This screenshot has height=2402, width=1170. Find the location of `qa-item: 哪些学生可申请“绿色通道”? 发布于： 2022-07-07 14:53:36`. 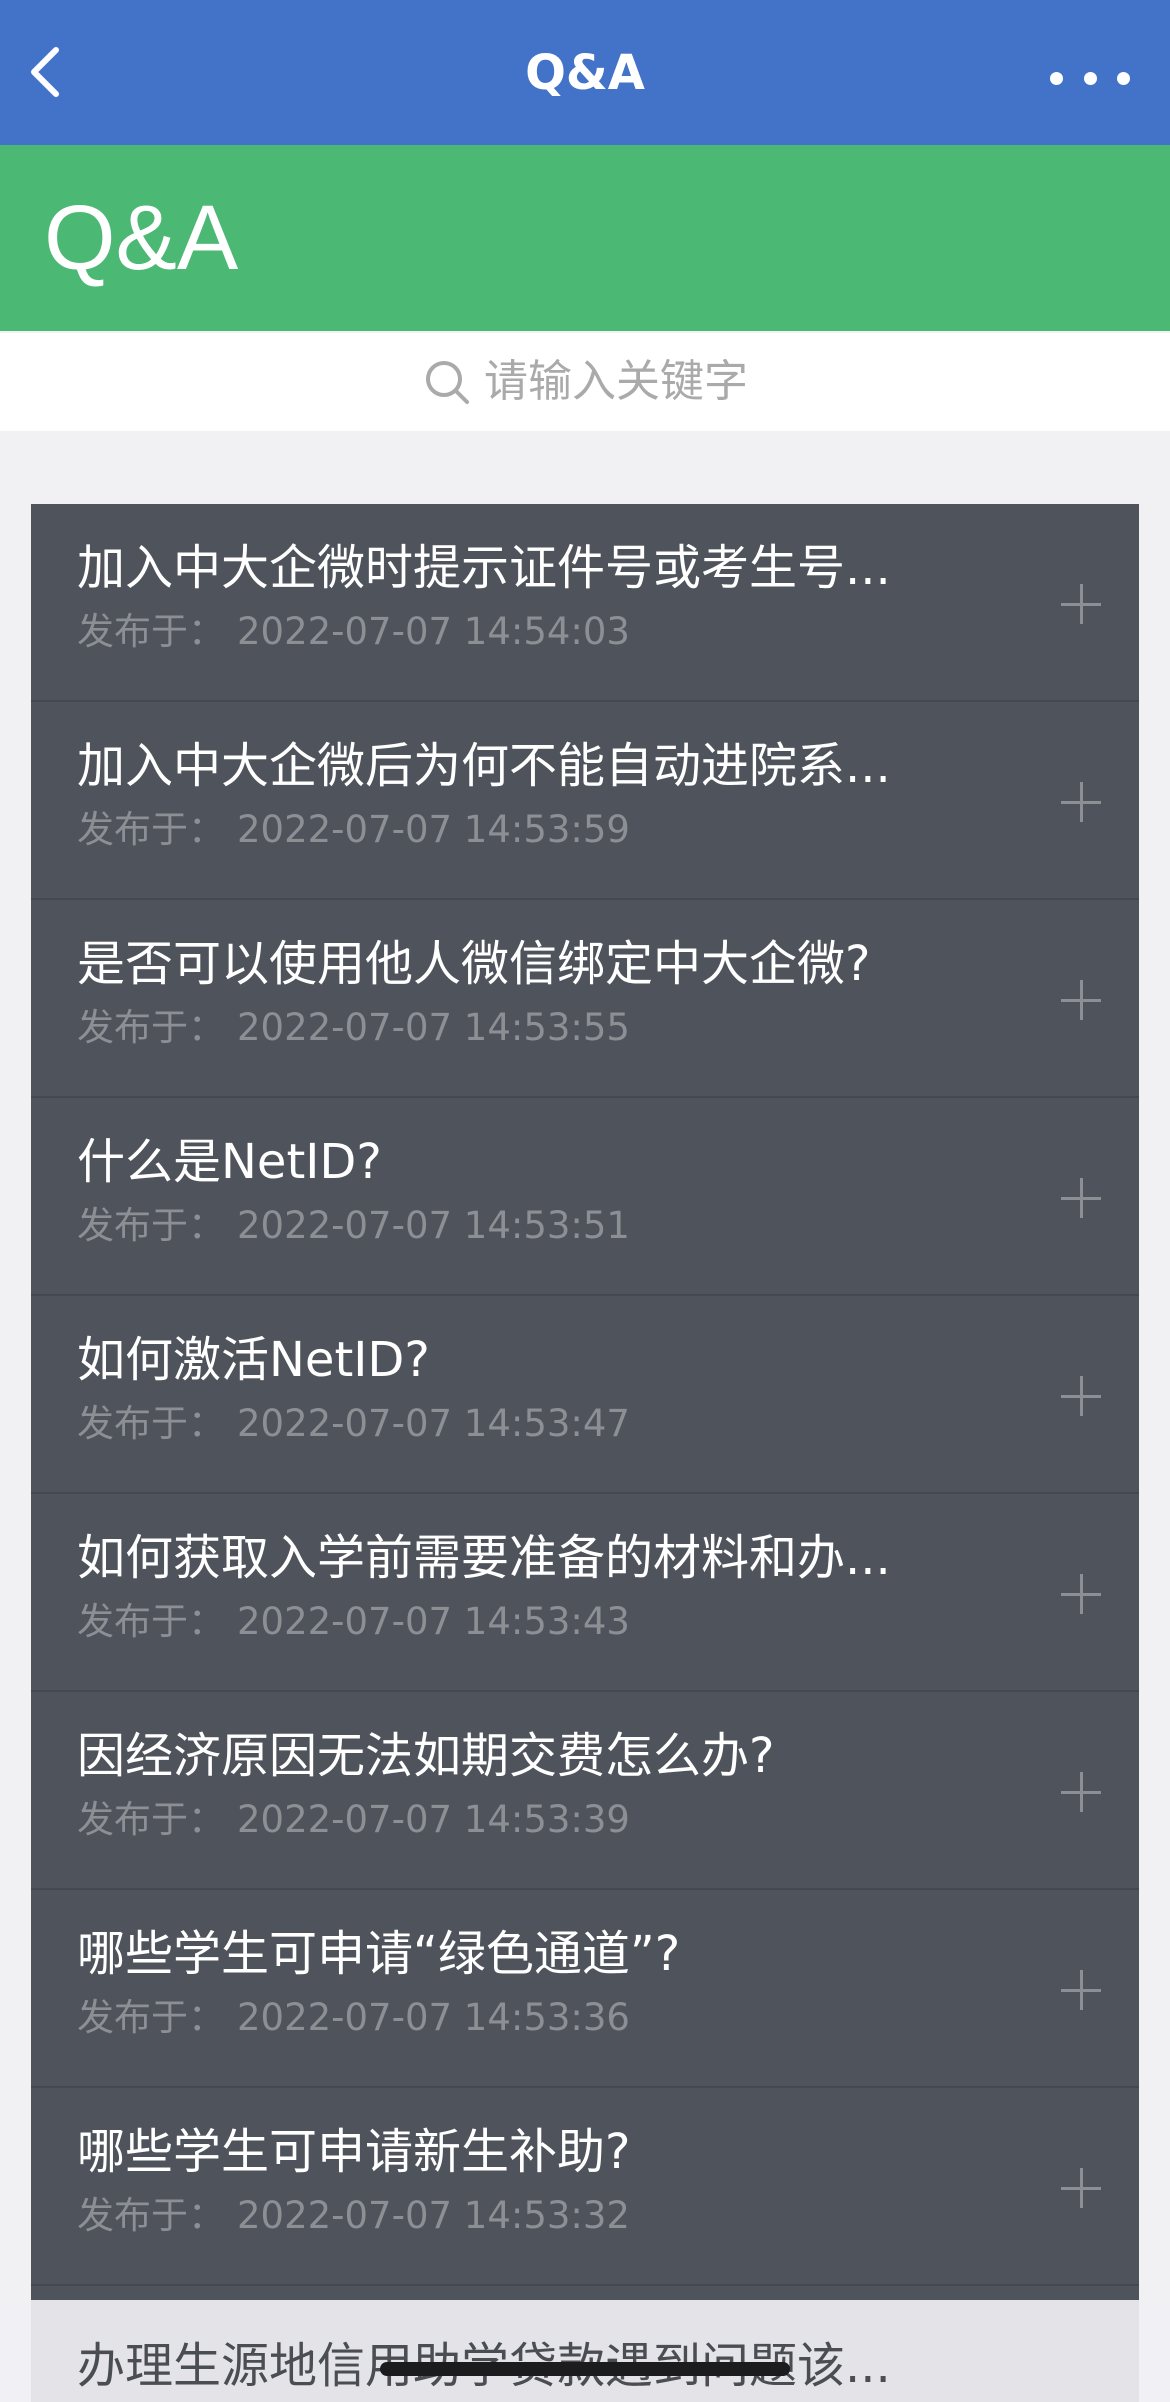

qa-item: 哪些学生可申请“绿色通道”? 发布于： 2022-07-07 14:53:36 is located at coordinates (585, 1989).